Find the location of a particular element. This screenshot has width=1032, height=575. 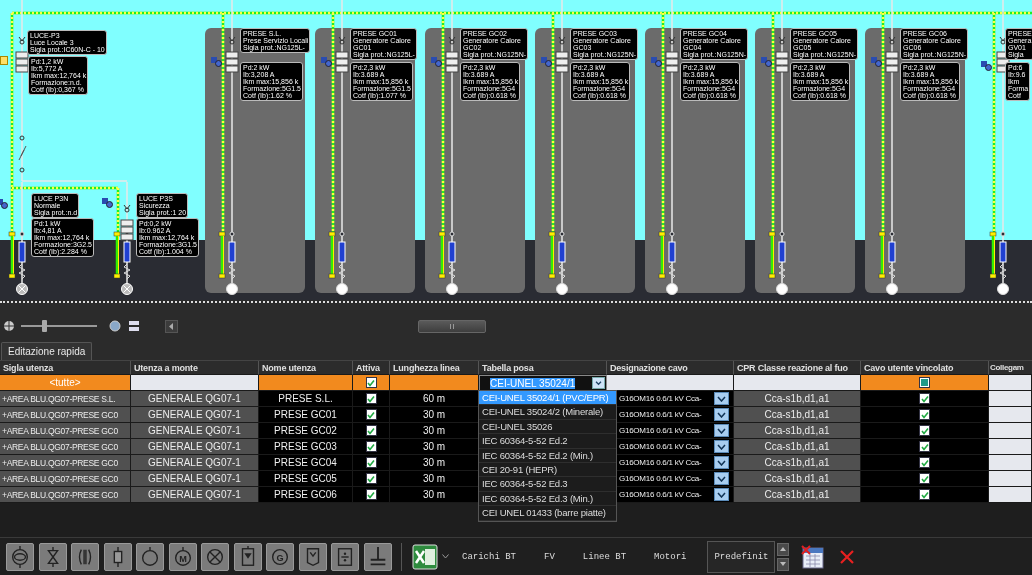

dropdown-option: CEI UNEL 01433 (barre piatte) is located at coordinates (547, 513).